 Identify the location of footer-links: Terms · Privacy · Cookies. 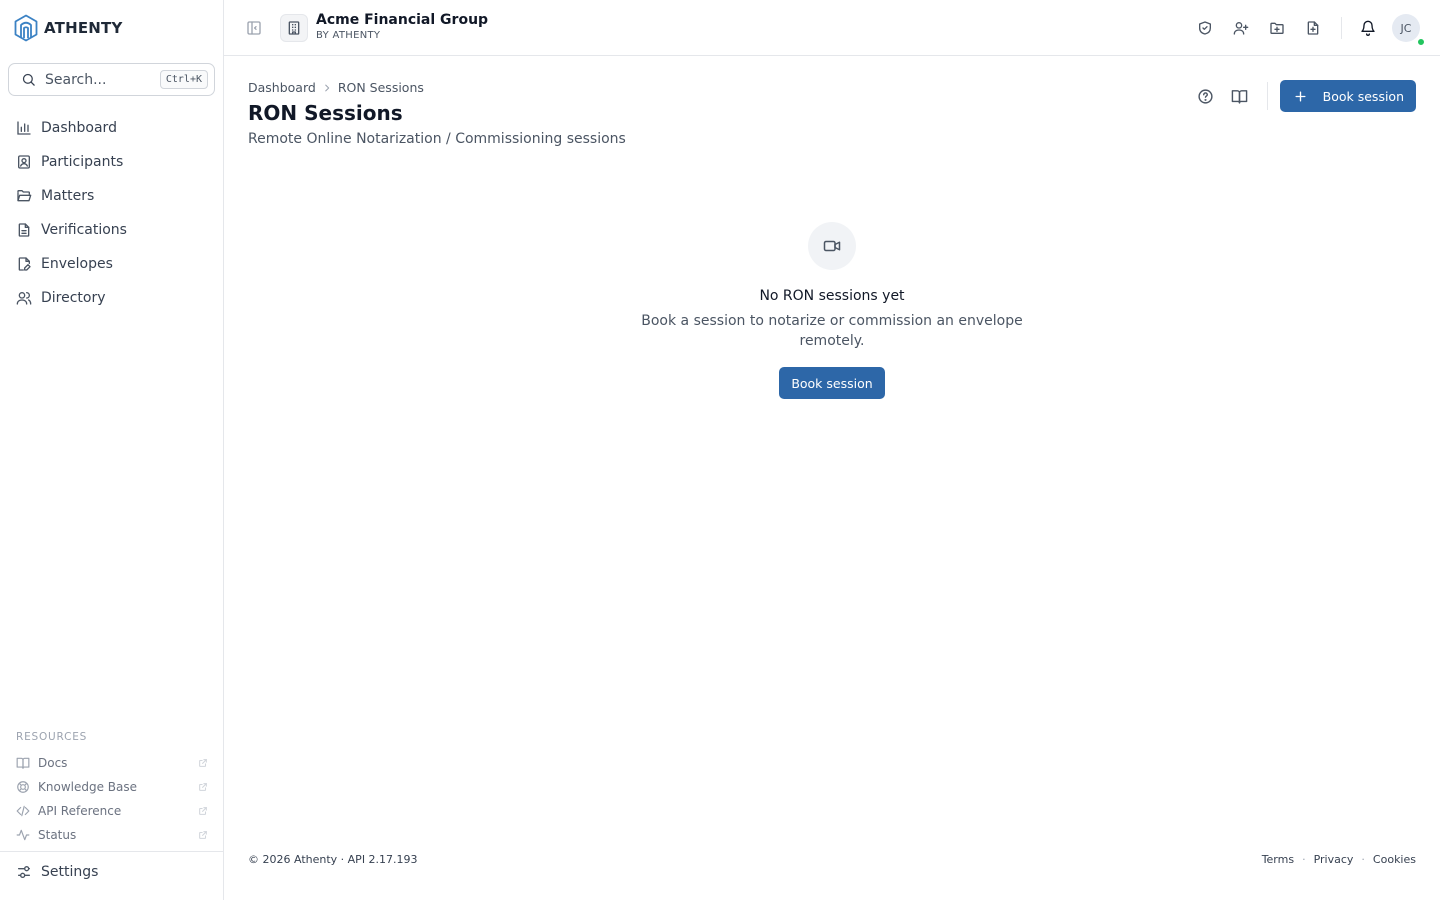
(1339, 859).